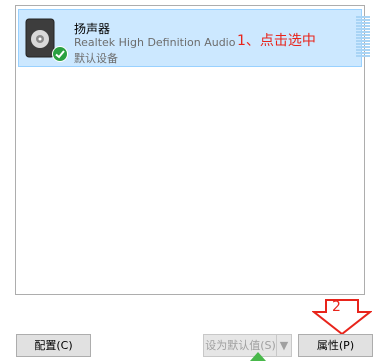 This screenshot has height=361, width=380. I want to click on device-status: 默认设备, so click(96, 58).